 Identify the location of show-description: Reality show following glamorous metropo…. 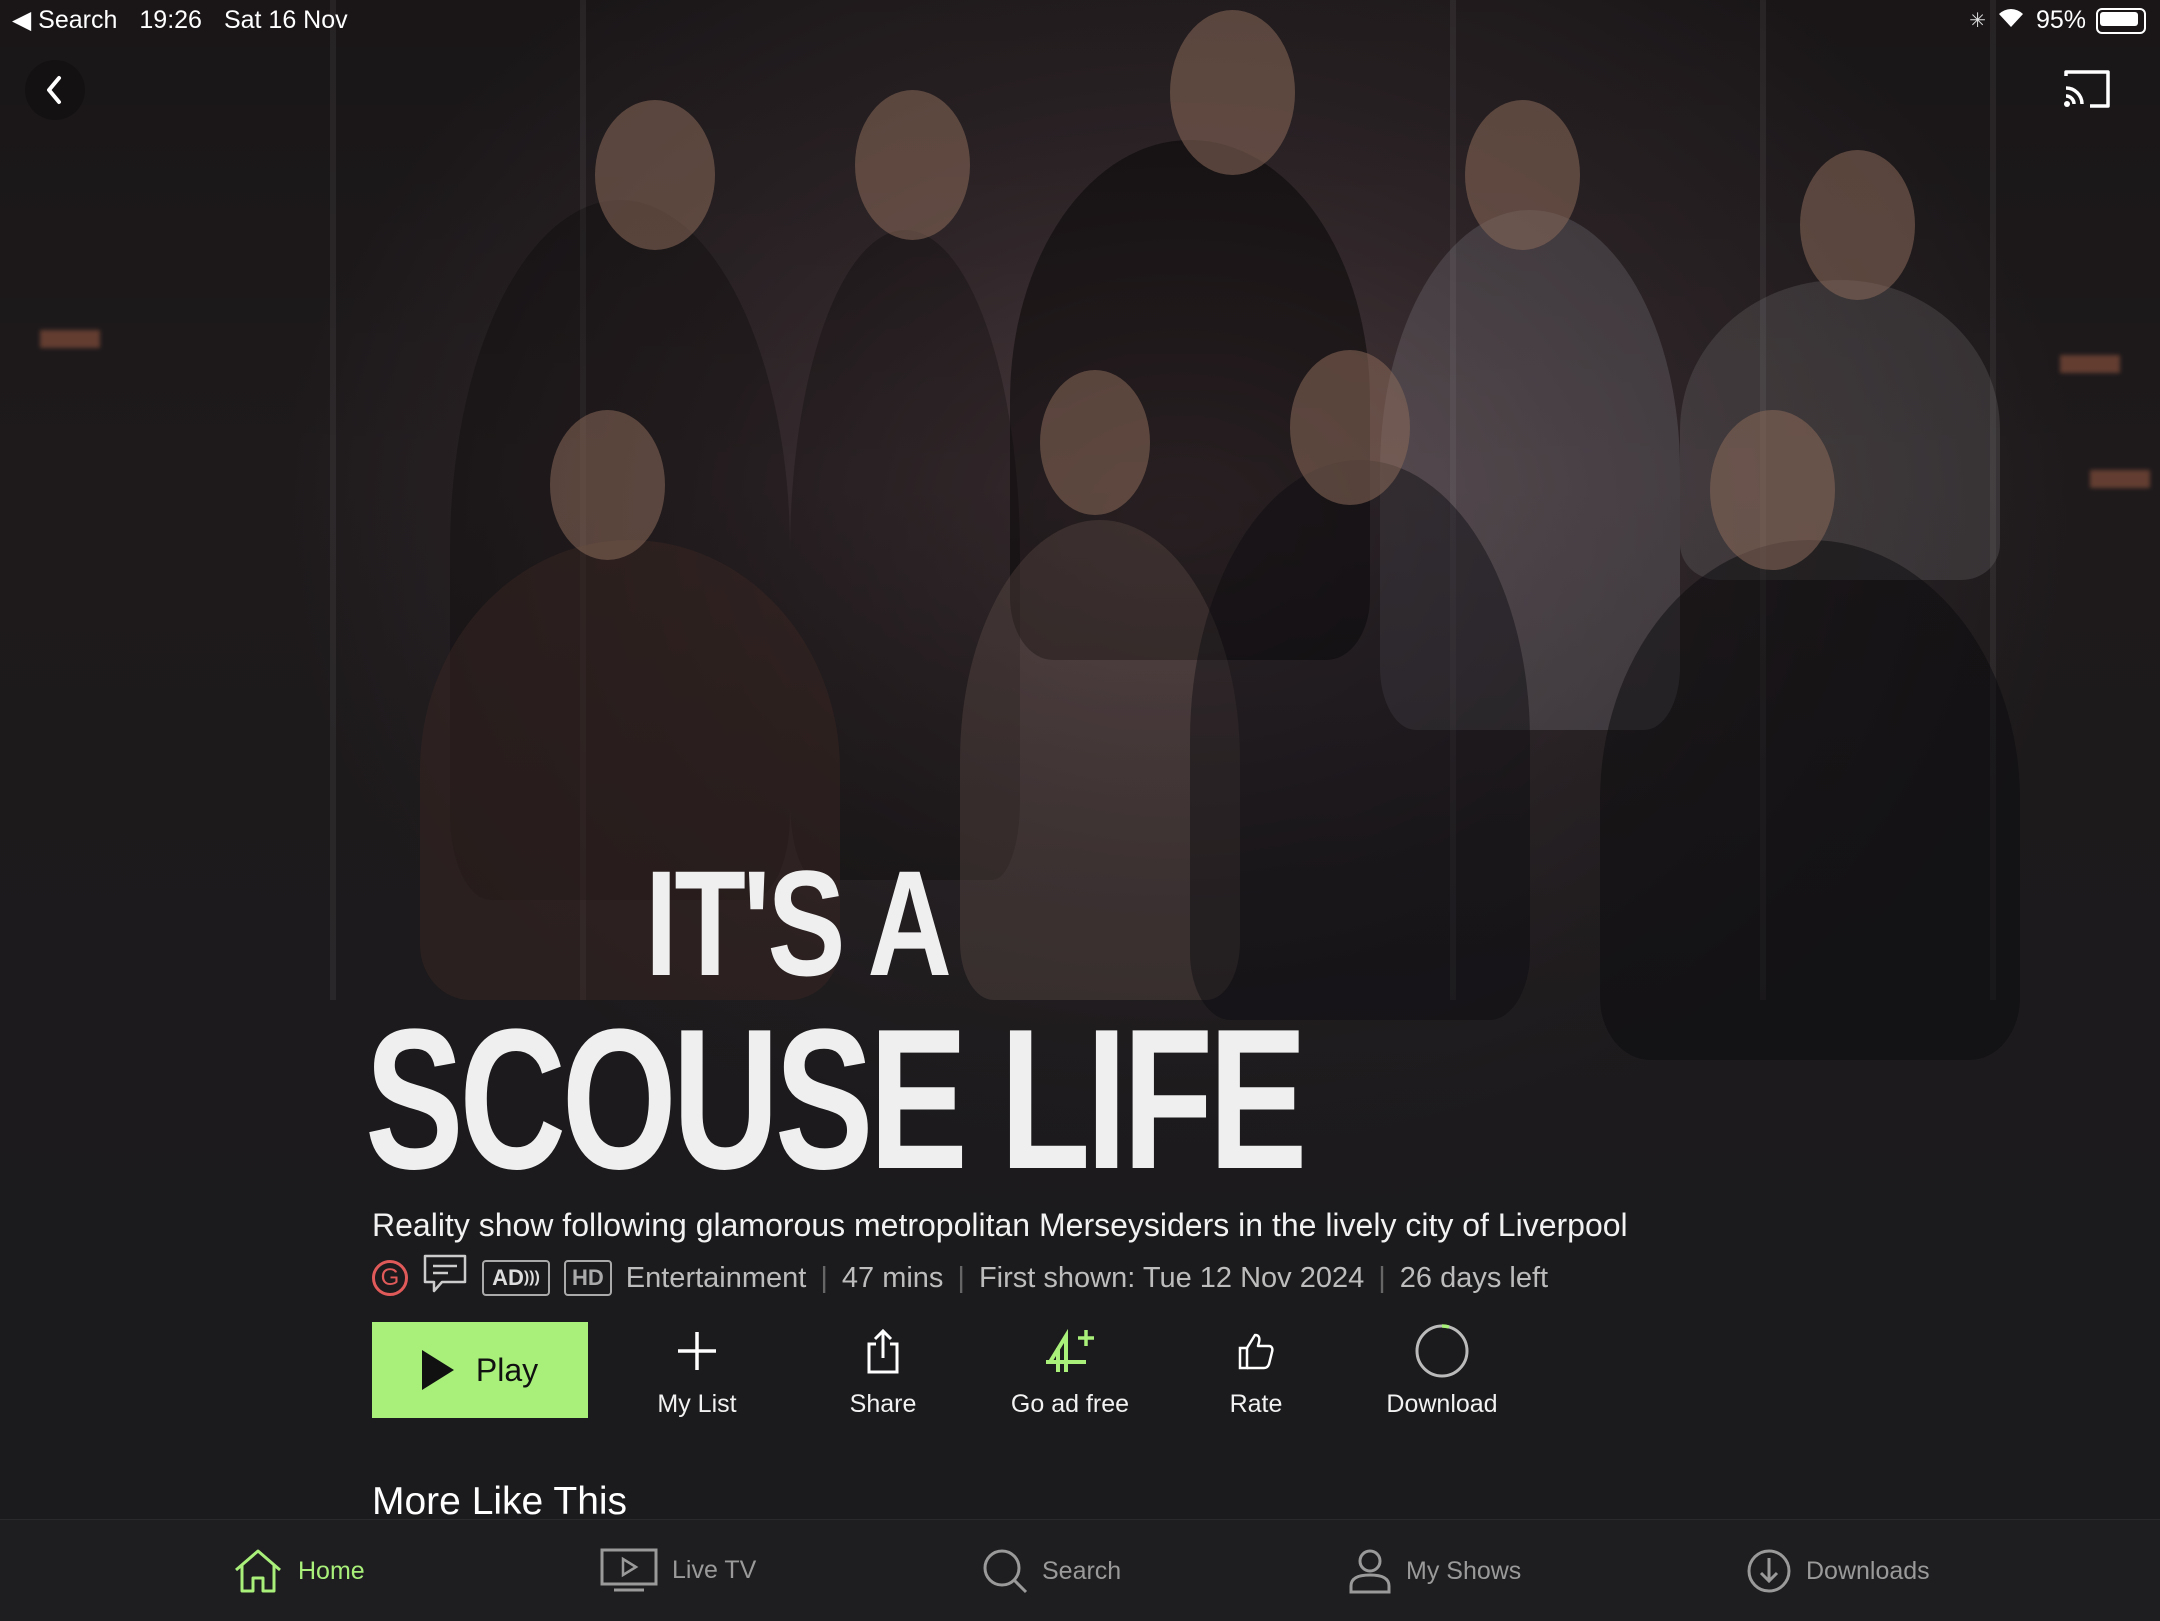
(1000, 1225).